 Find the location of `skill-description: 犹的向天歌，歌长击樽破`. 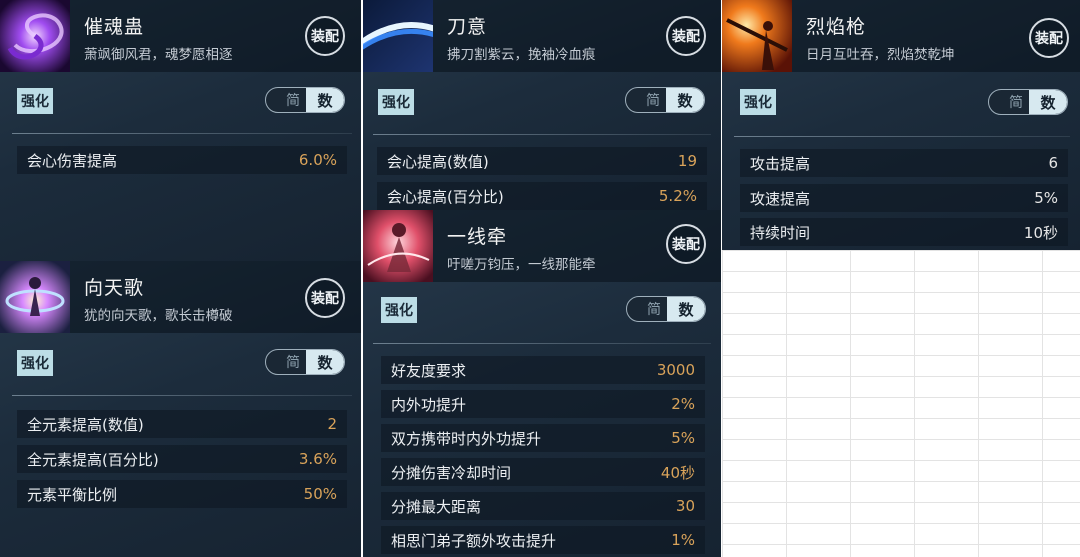

skill-description: 犹的向天歌，歌长击樽破 is located at coordinates (158, 316).